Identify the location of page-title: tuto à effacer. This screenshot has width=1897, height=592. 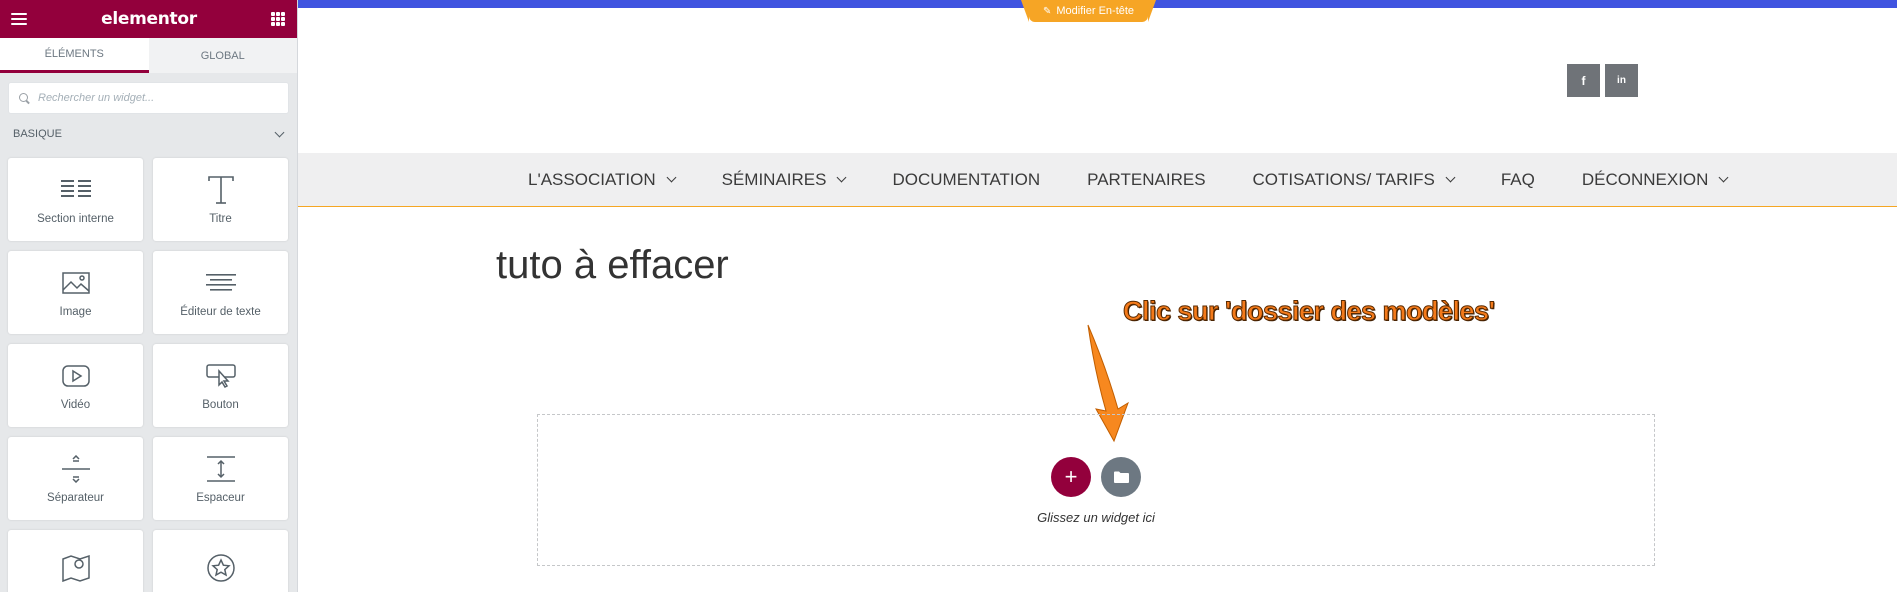
(612, 265).